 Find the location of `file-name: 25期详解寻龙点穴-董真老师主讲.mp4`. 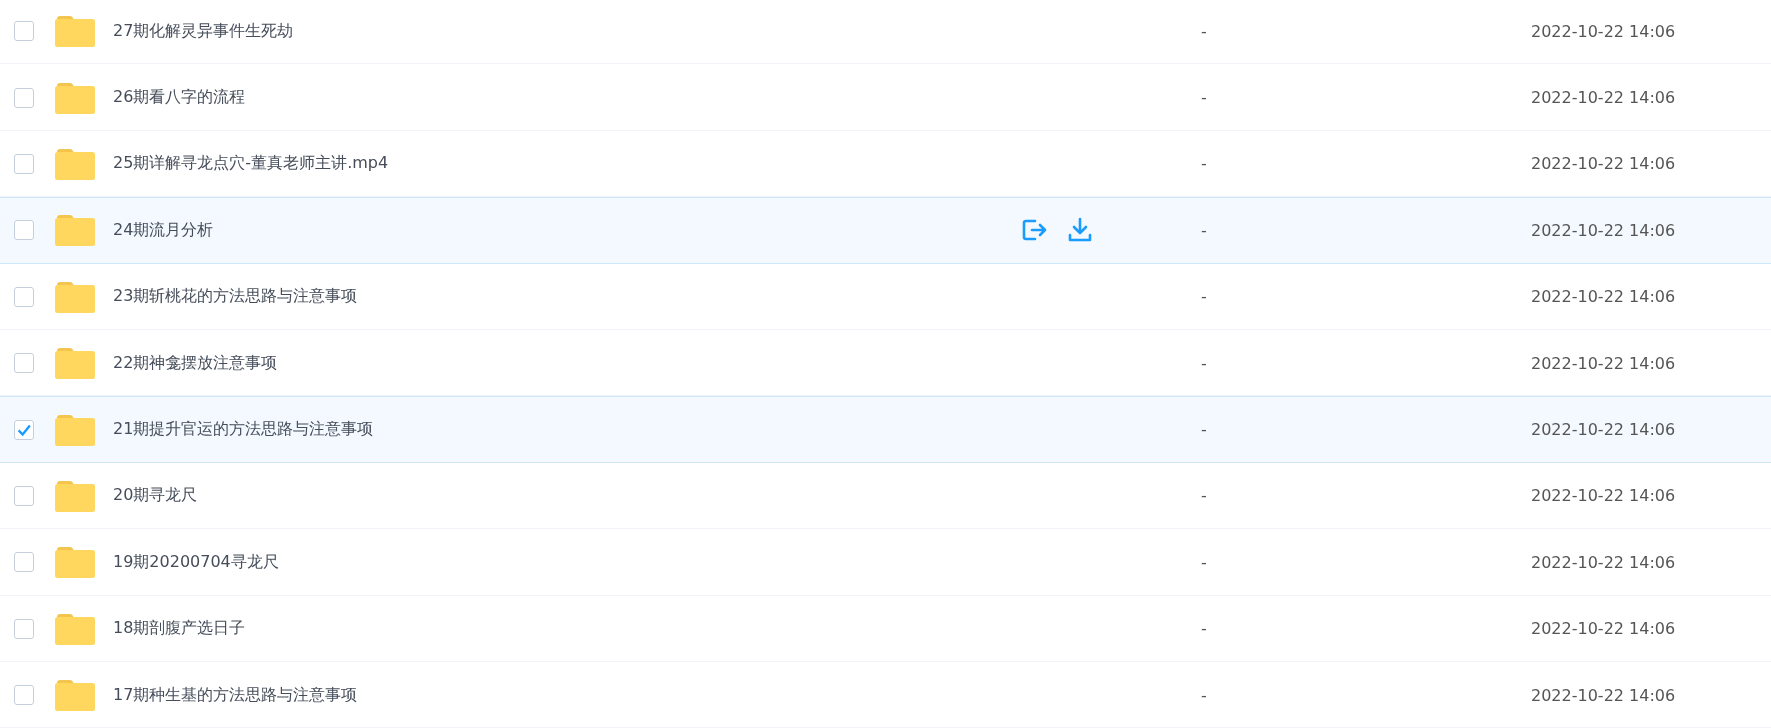

file-name: 25期详解寻龙点穴-董真老师主讲.mp4 is located at coordinates (583, 164).